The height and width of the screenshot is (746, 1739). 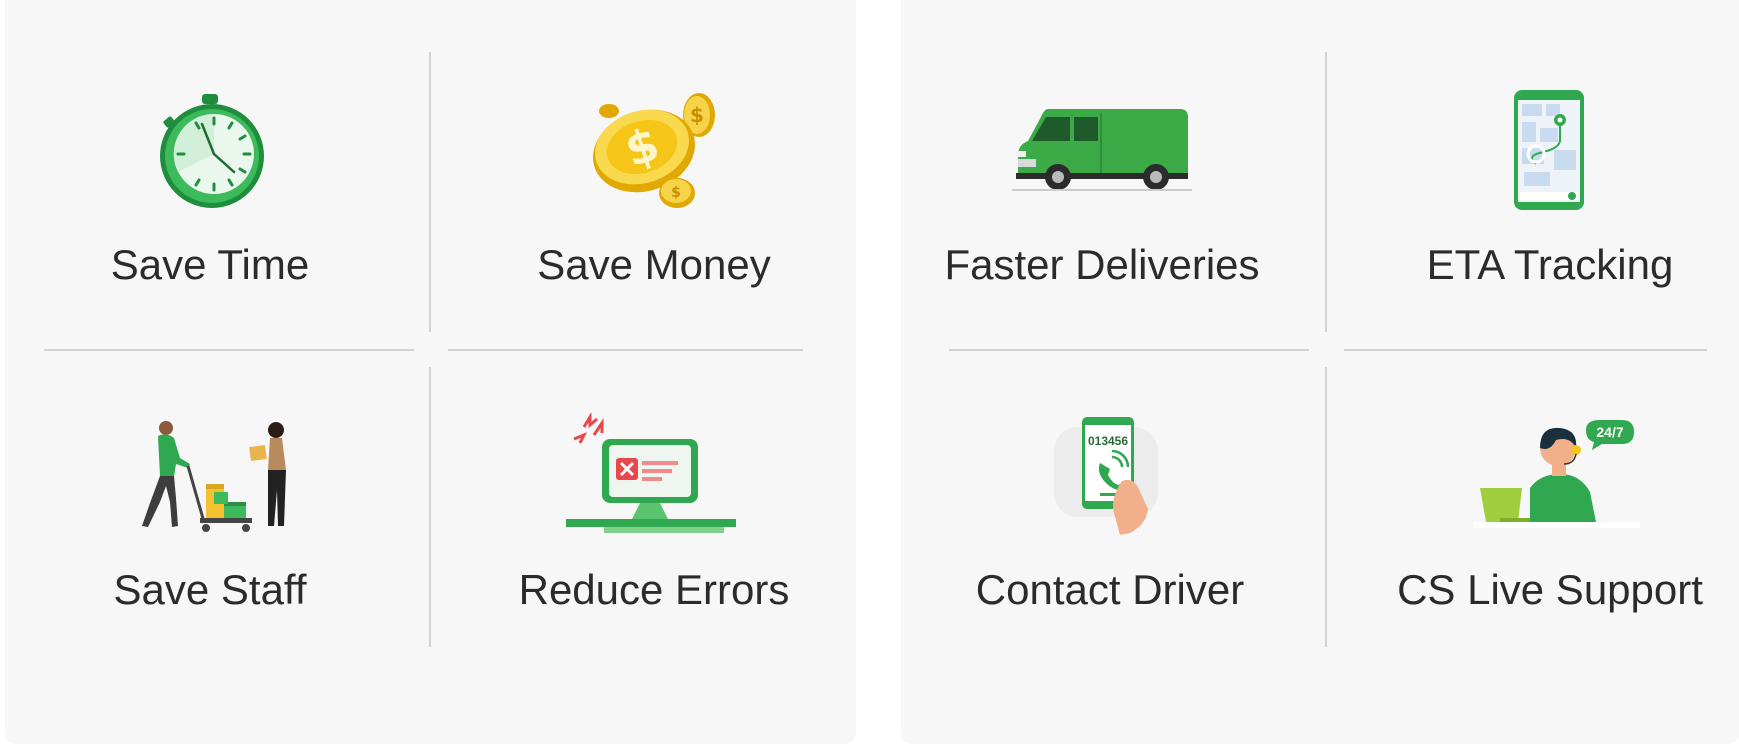 What do you see at coordinates (1110, 589) in the screenshot?
I see `feature-label: Contact Driver` at bounding box center [1110, 589].